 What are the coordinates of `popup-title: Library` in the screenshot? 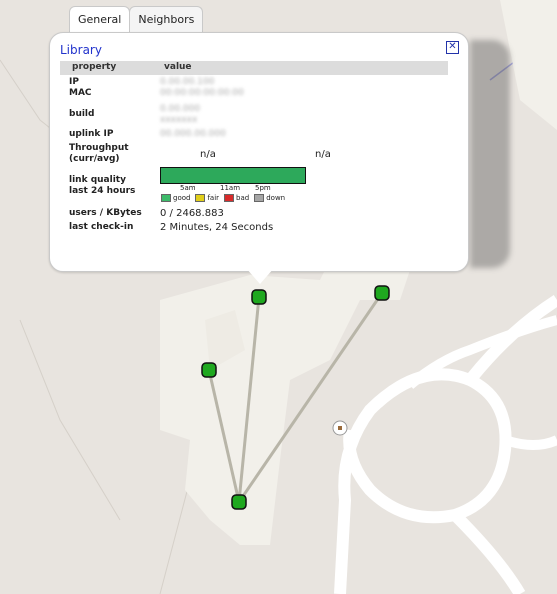 It's located at (81, 50).